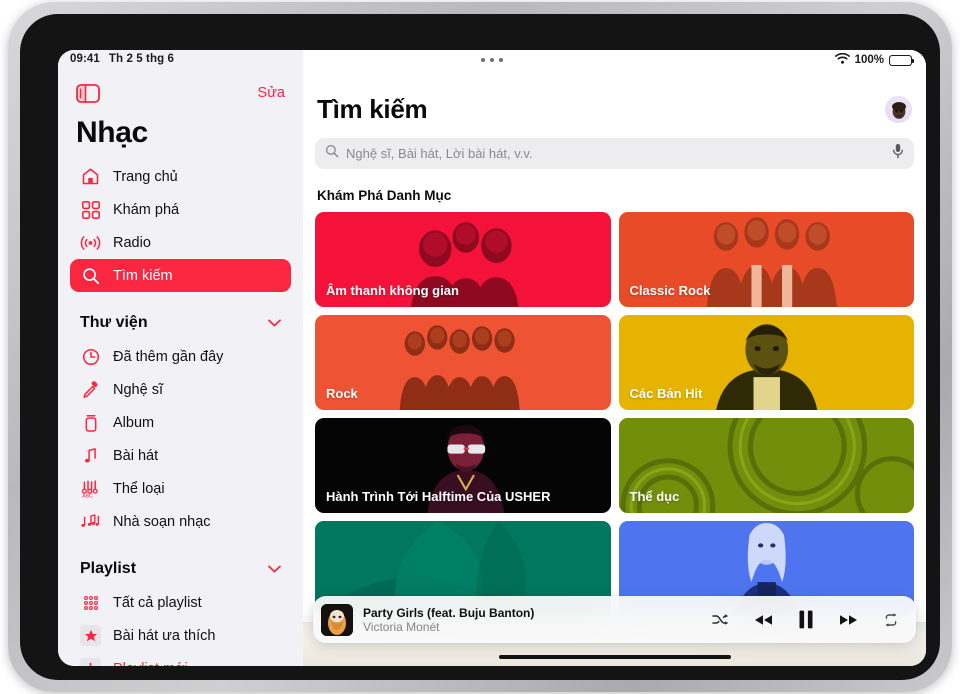  What do you see at coordinates (134, 422) in the screenshot?
I see `sidebar-item-label: Album` at bounding box center [134, 422].